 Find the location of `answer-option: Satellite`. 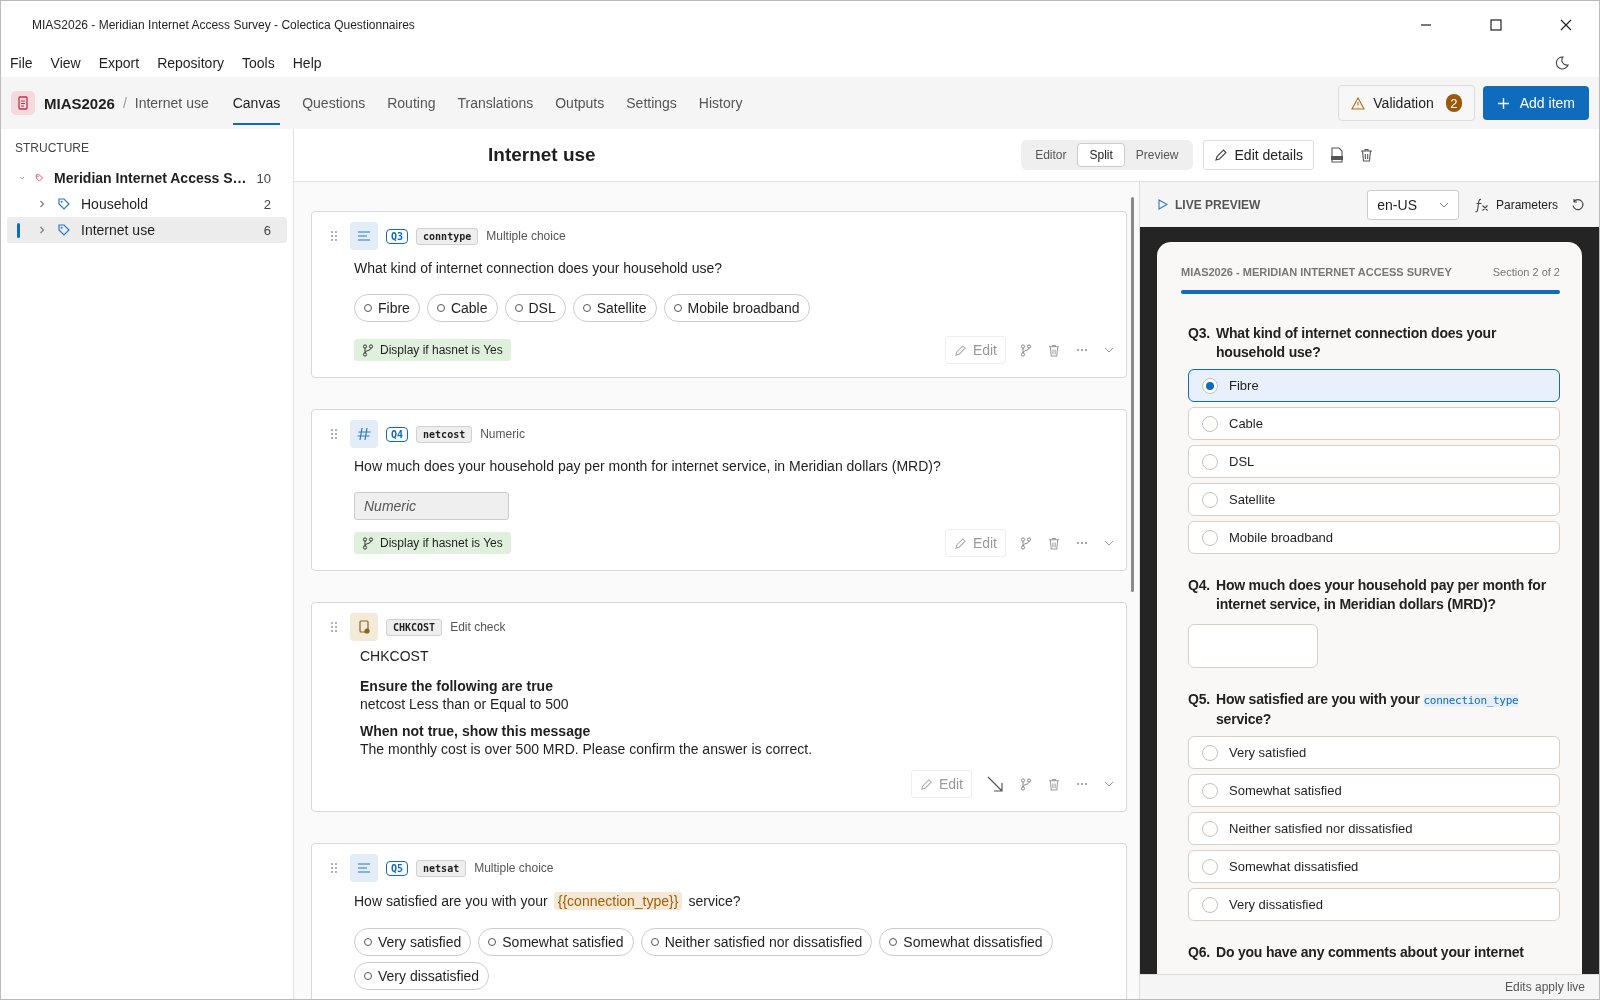

answer-option: Satellite is located at coordinates (1374, 499).